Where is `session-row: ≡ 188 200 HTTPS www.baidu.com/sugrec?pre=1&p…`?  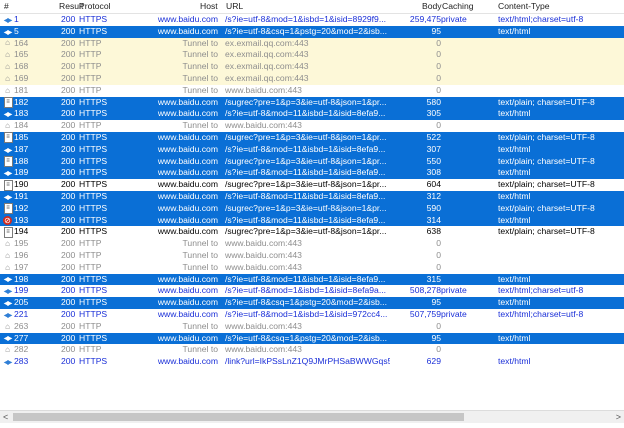
session-row: ≡ 188 200 HTTPS www.baidu.com/sugrec?pre=1&p… is located at coordinates (312, 161).